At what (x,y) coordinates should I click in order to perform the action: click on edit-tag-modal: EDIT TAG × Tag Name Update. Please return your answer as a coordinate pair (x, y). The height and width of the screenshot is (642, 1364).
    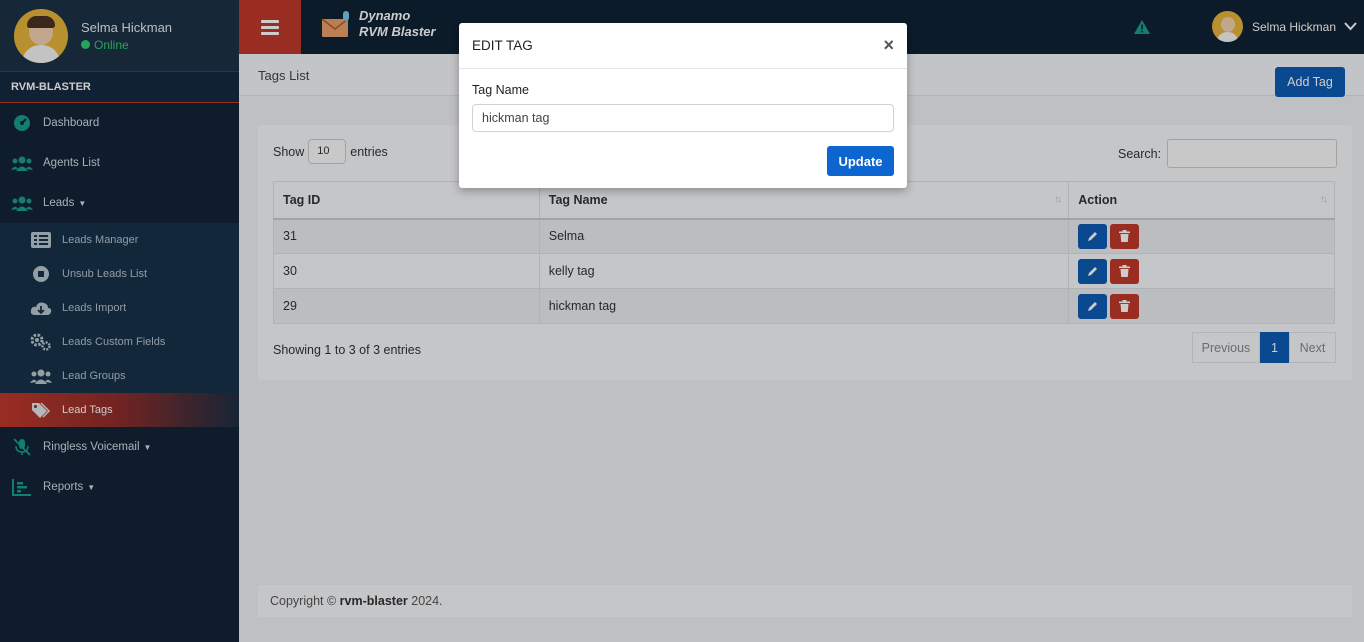
    Looking at the image, I should click on (683, 105).